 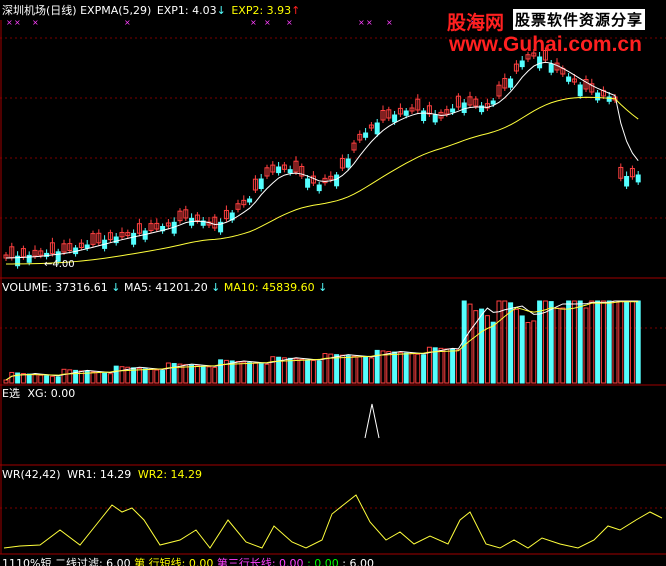 I want to click on wr-name: WR(42,42), so click(x=31, y=474).